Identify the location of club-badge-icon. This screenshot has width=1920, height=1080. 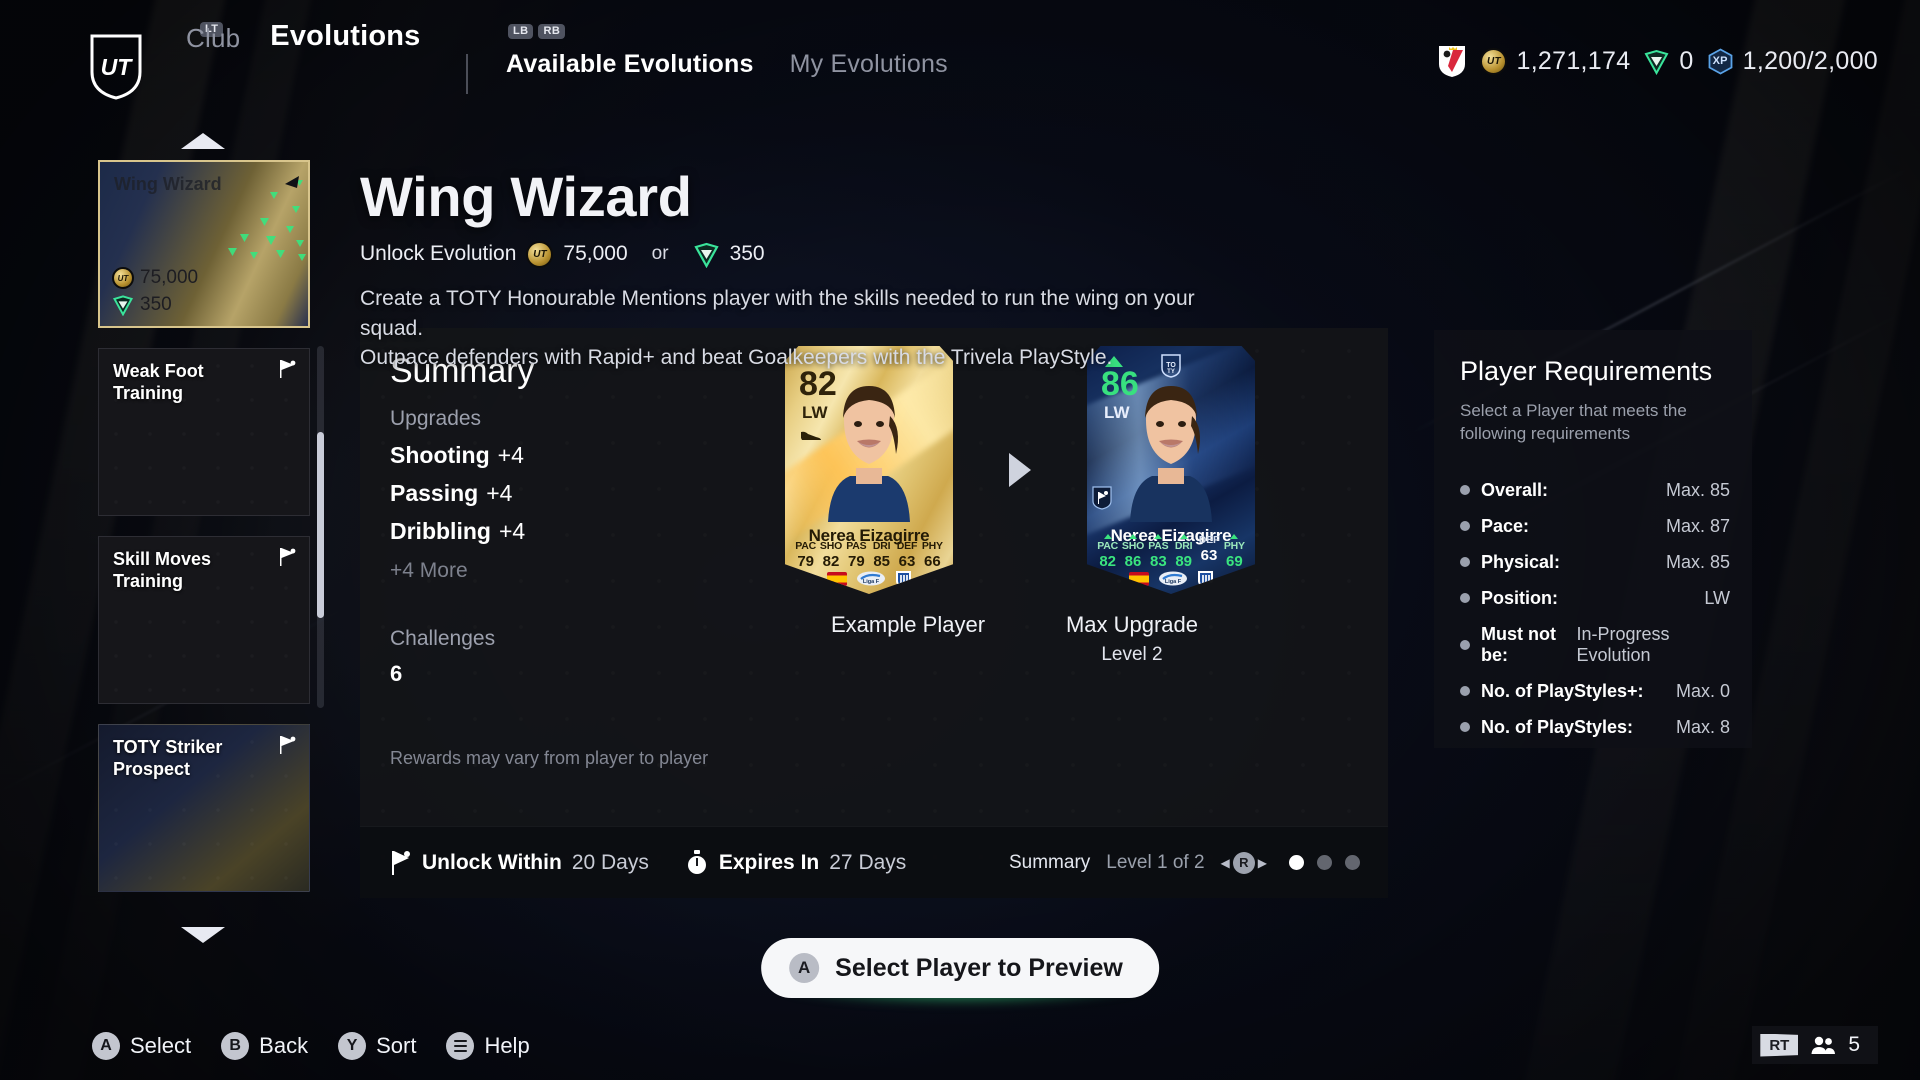
(1205, 579).